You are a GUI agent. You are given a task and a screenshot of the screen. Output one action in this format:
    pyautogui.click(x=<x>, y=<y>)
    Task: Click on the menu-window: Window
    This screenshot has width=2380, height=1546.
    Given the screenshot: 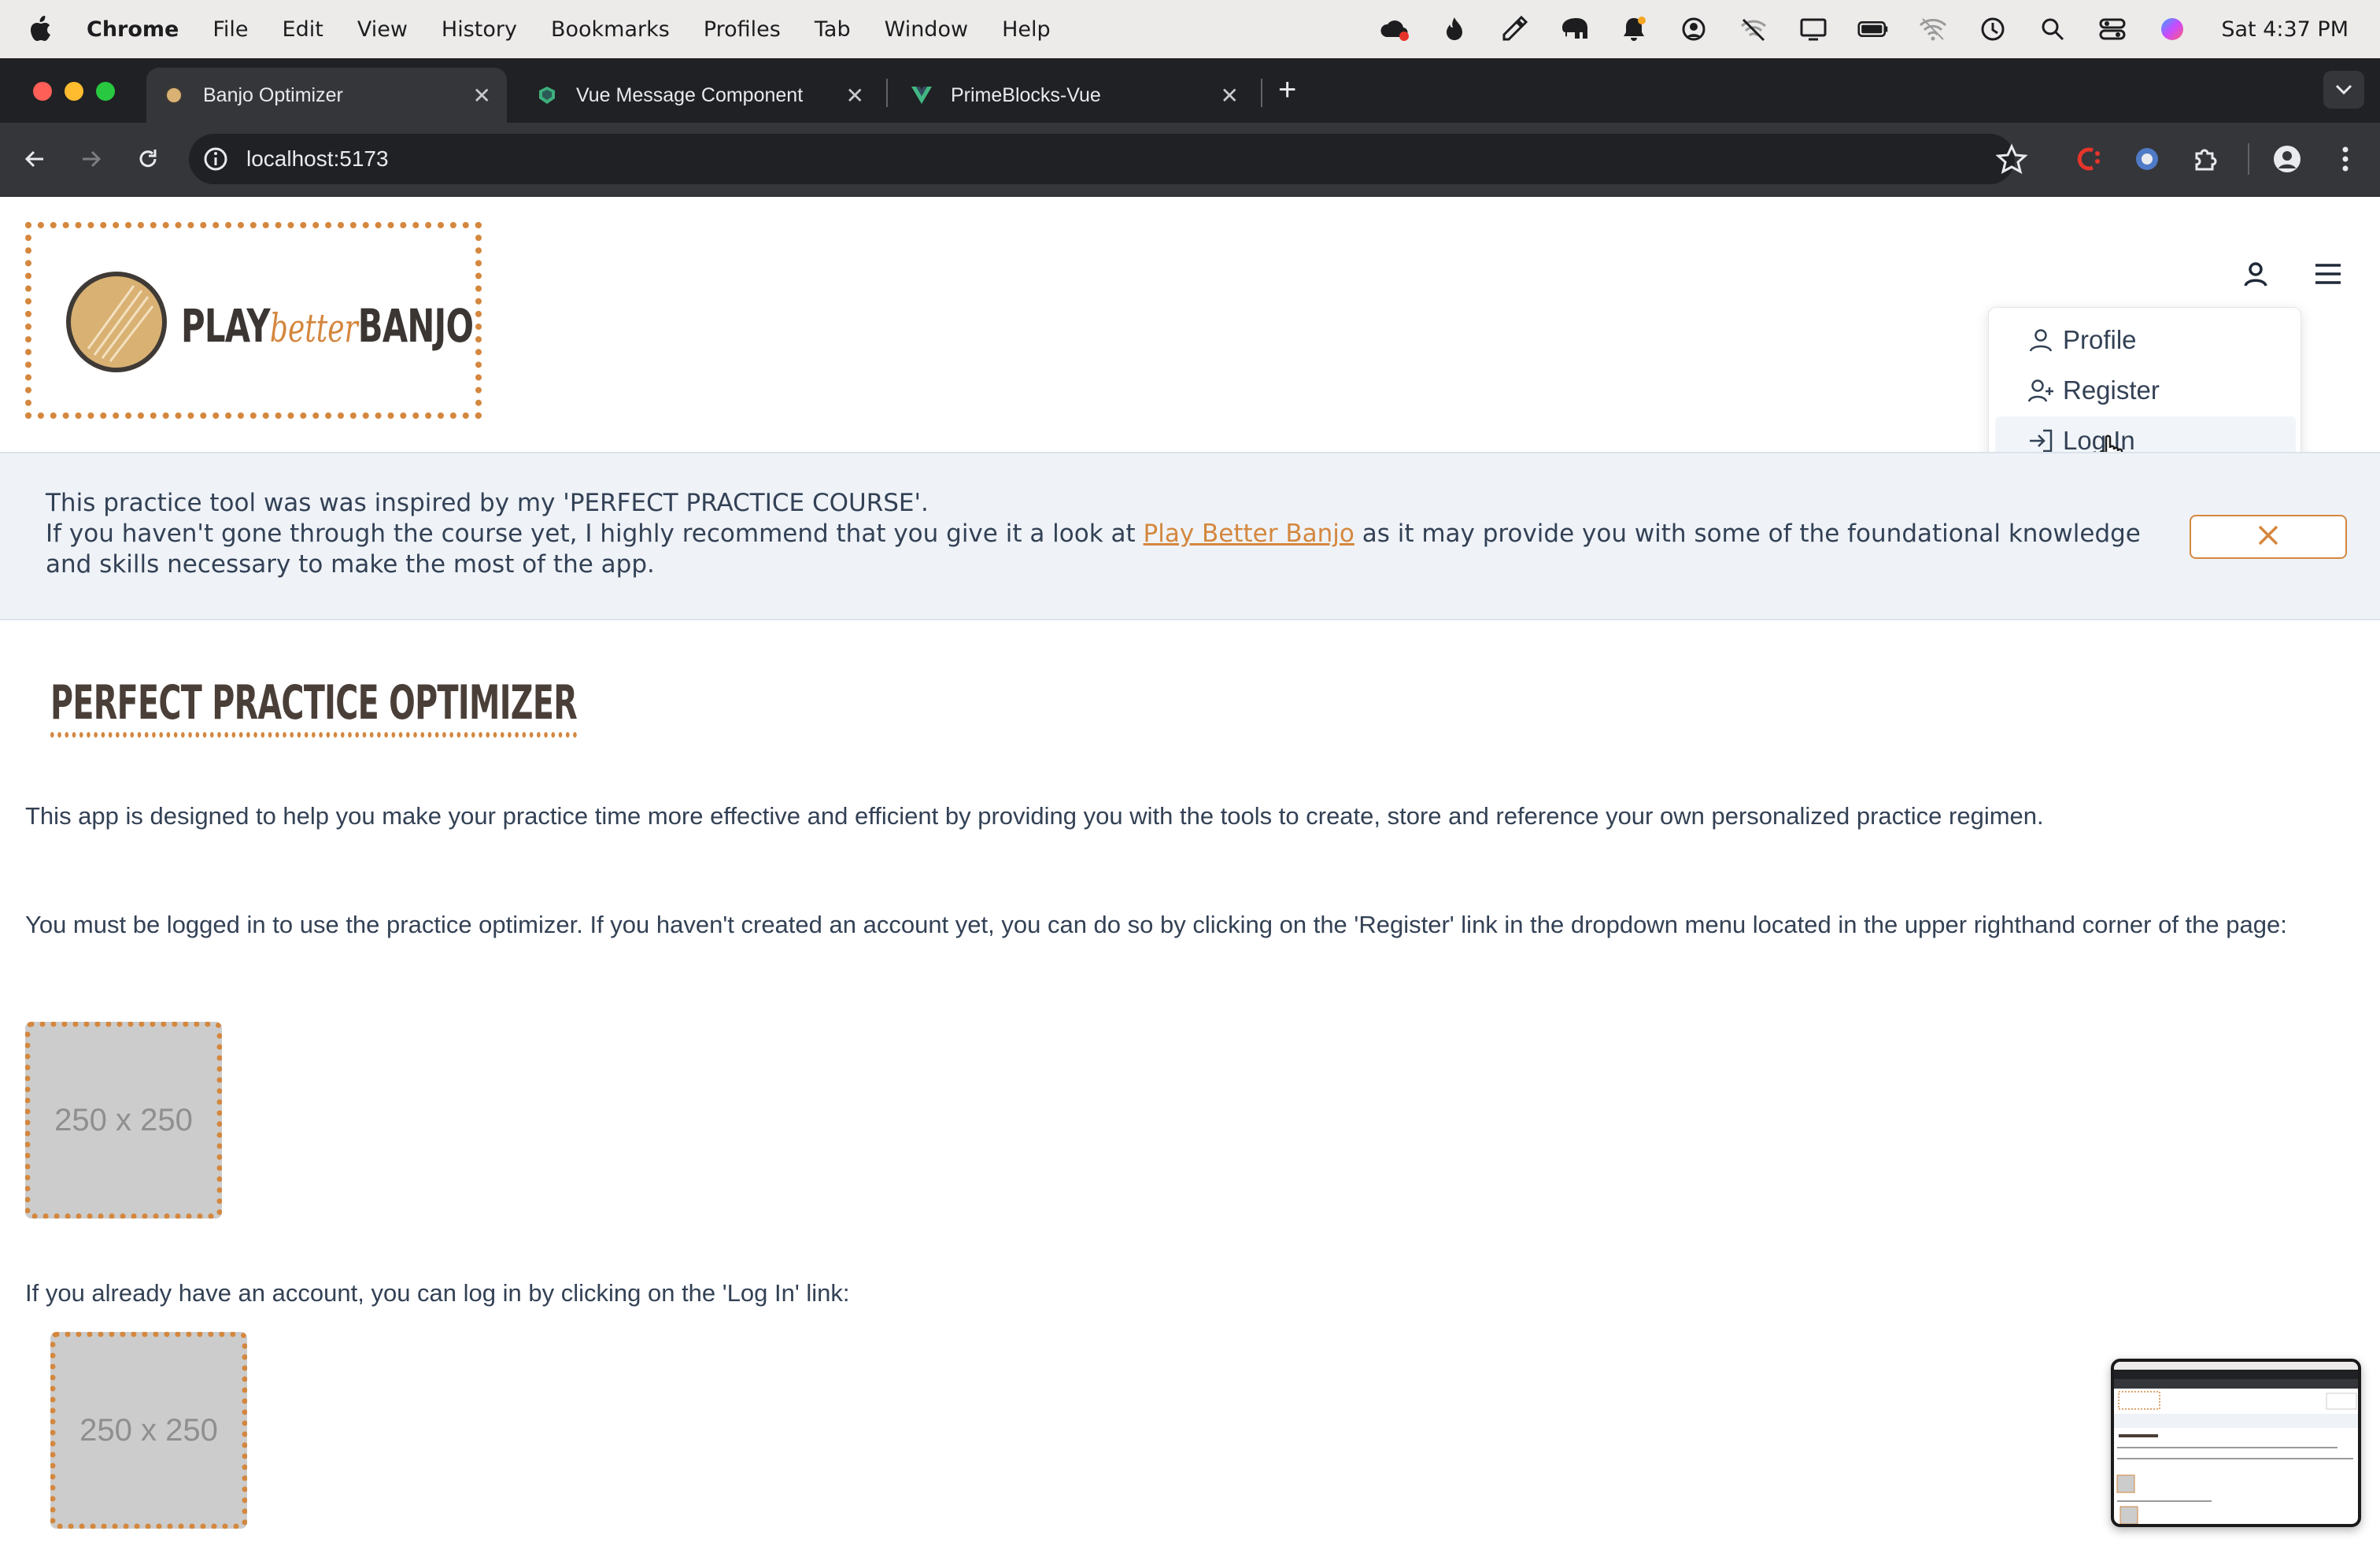 What is the action you would take?
    pyautogui.click(x=927, y=29)
    